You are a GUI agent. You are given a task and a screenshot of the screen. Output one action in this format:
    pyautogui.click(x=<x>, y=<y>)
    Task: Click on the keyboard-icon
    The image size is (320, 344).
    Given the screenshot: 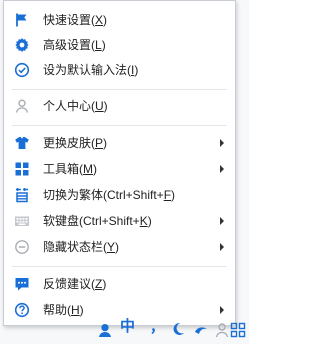 What is the action you would take?
    pyautogui.click(x=22, y=221)
    